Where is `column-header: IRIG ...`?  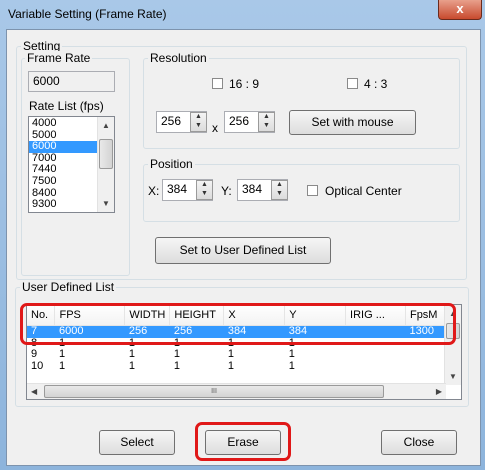
column-header: IRIG ... is located at coordinates (375, 315).